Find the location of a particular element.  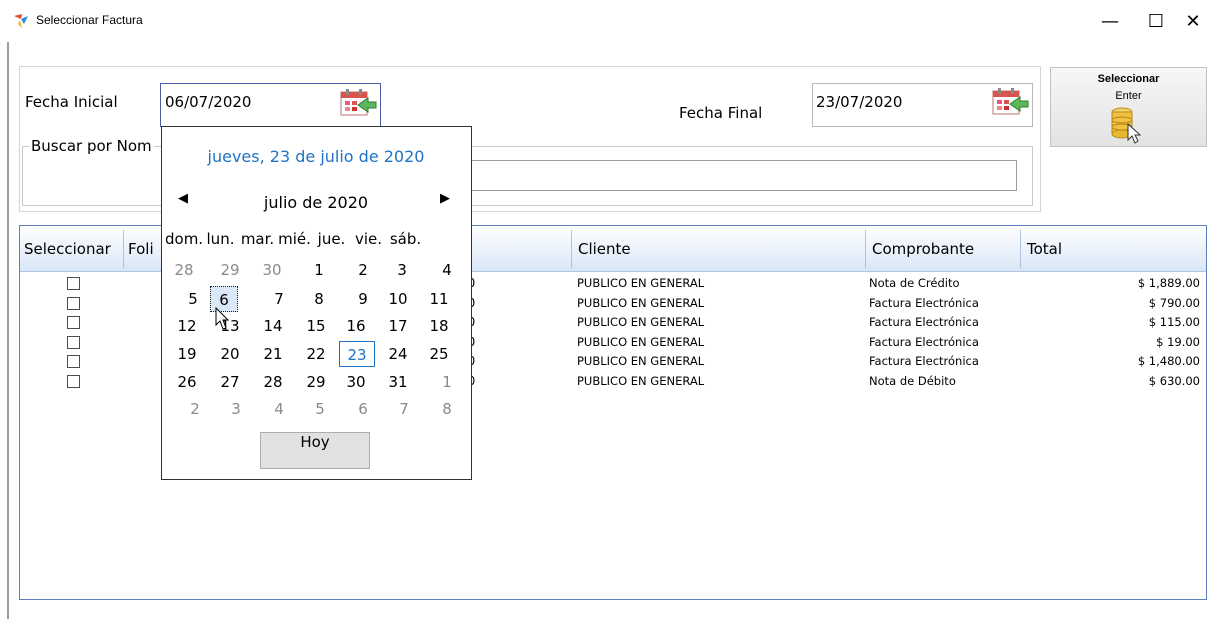

row-comprobante: Nota de Débito is located at coordinates (912, 380).